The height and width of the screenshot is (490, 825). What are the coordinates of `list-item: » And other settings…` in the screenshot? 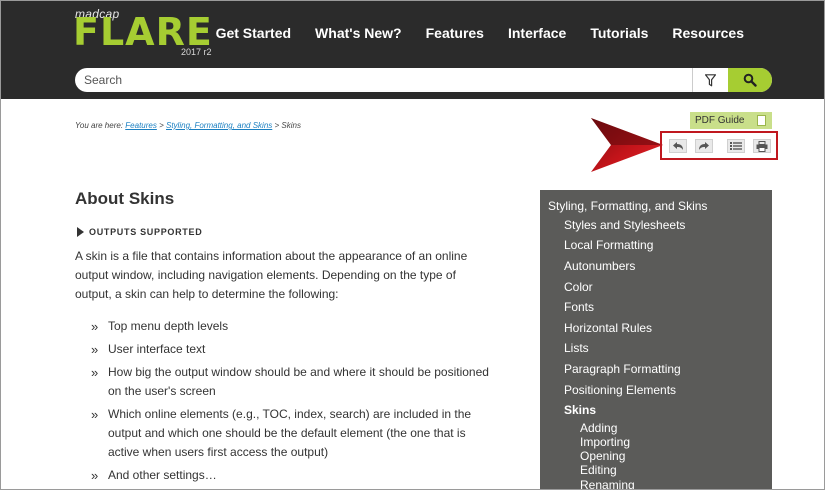 It's located at (291, 475).